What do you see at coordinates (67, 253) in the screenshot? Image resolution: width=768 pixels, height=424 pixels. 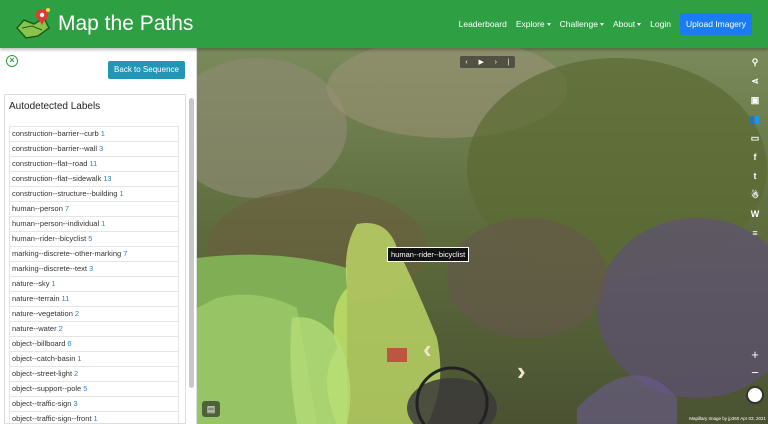 I see `label-name: marking--discrete--other-marking` at bounding box center [67, 253].